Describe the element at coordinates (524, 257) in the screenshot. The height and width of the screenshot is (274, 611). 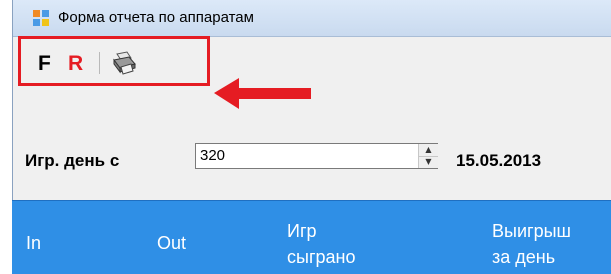
I see `column-win-line2: за день` at that location.